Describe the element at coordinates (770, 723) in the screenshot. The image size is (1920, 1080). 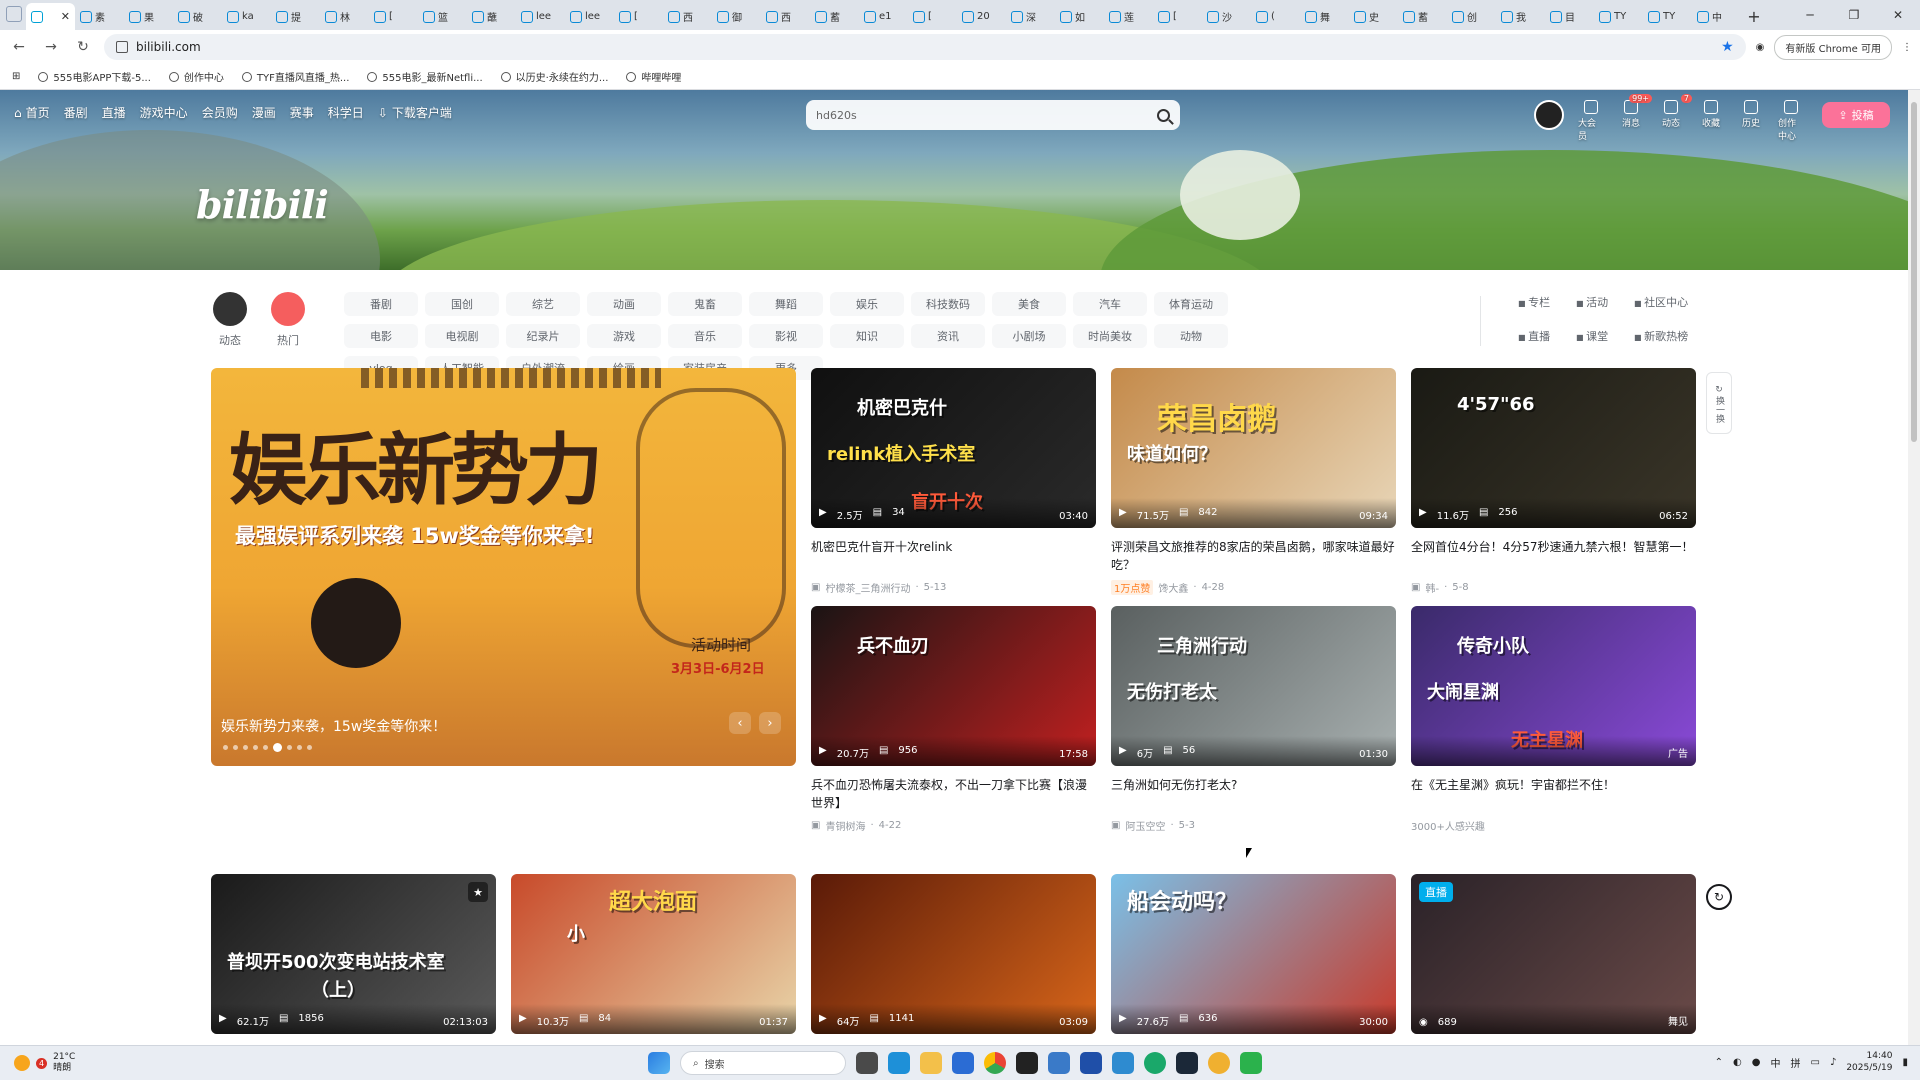
I see `carousel-next-button: ›` at that location.